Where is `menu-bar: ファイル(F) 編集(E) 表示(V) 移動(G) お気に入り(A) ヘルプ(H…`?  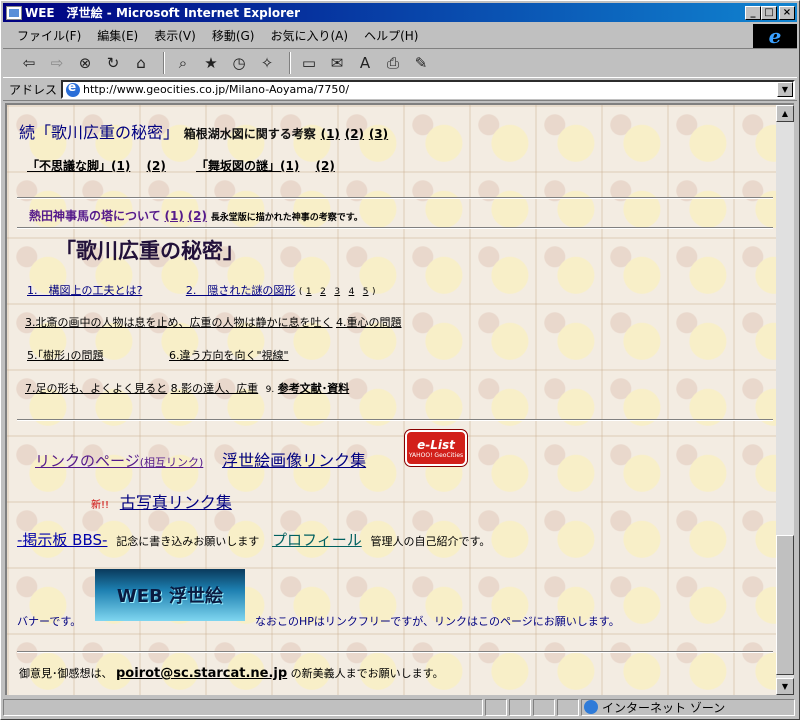 menu-bar: ファイル(F) 編集(E) 表示(V) 移動(G) お気に入り(A) ヘルプ(H… is located at coordinates (377, 35).